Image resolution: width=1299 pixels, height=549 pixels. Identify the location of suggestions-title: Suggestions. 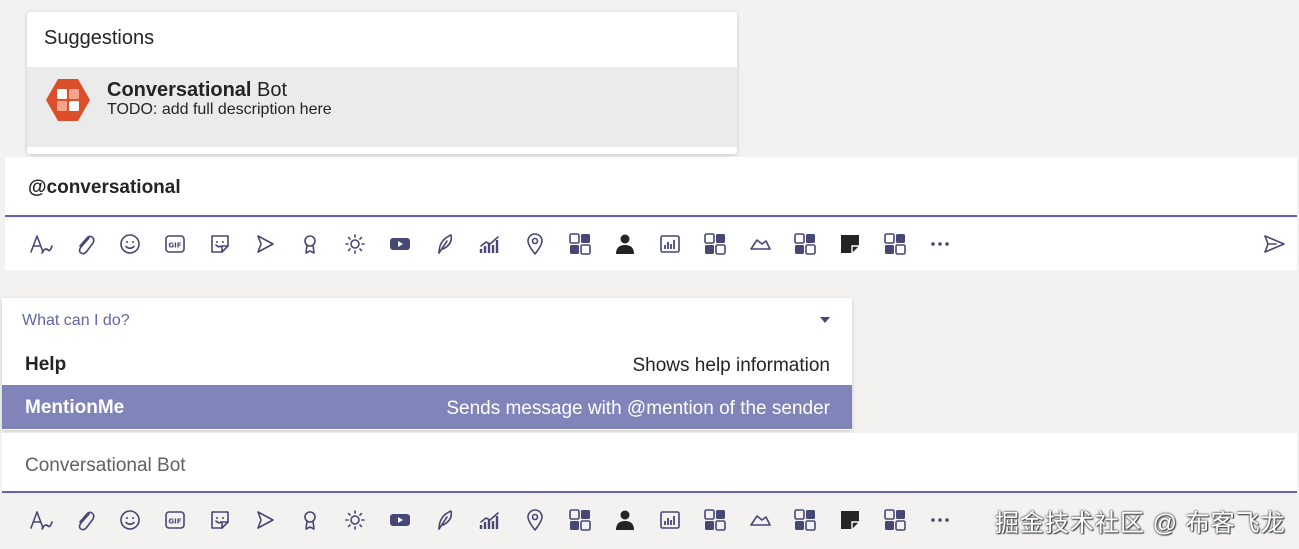
(99, 38).